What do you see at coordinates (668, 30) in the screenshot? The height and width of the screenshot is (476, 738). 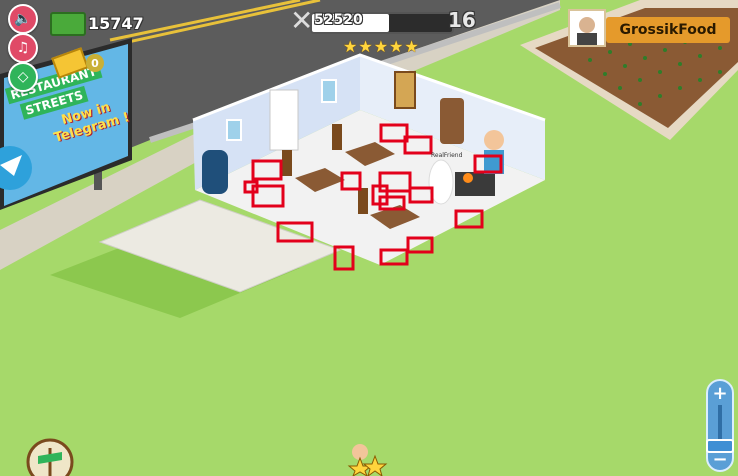 I see `player-name: GrossikFood` at bounding box center [668, 30].